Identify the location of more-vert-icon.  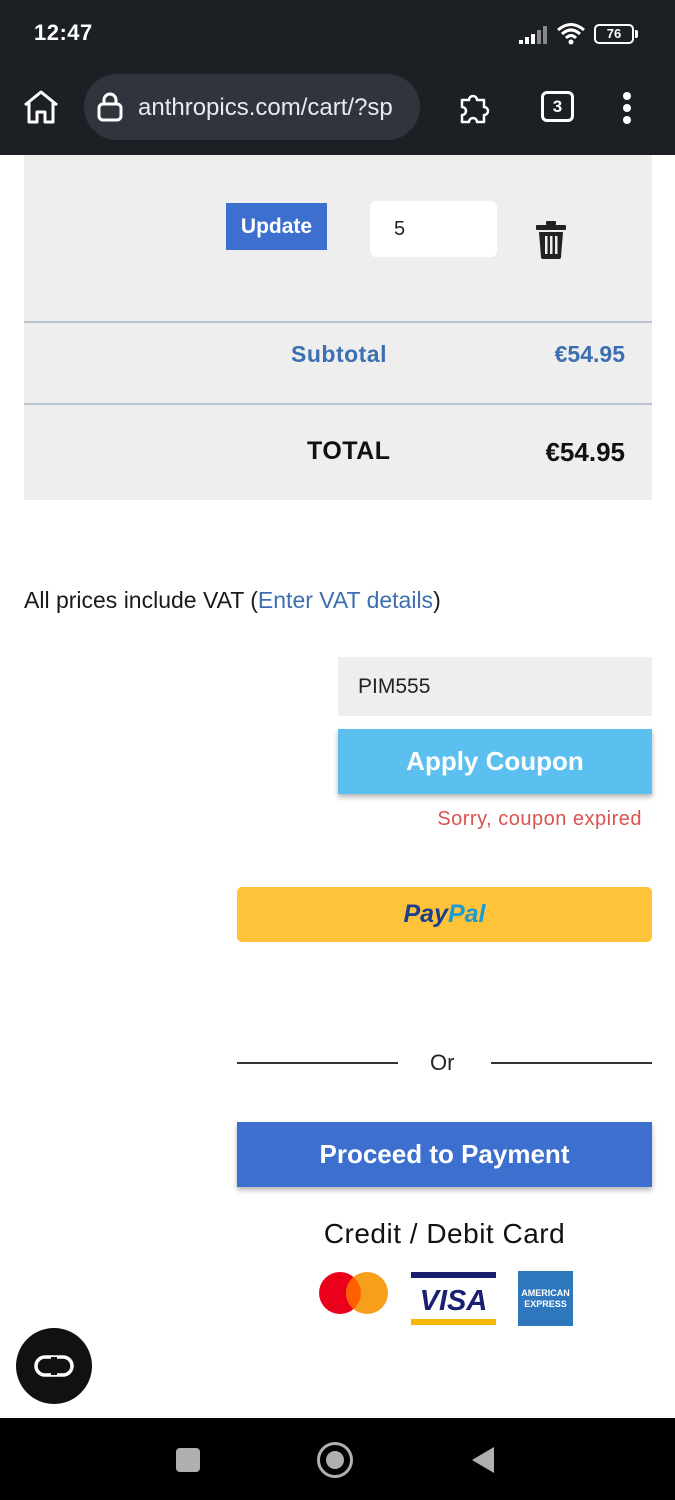
(627, 108).